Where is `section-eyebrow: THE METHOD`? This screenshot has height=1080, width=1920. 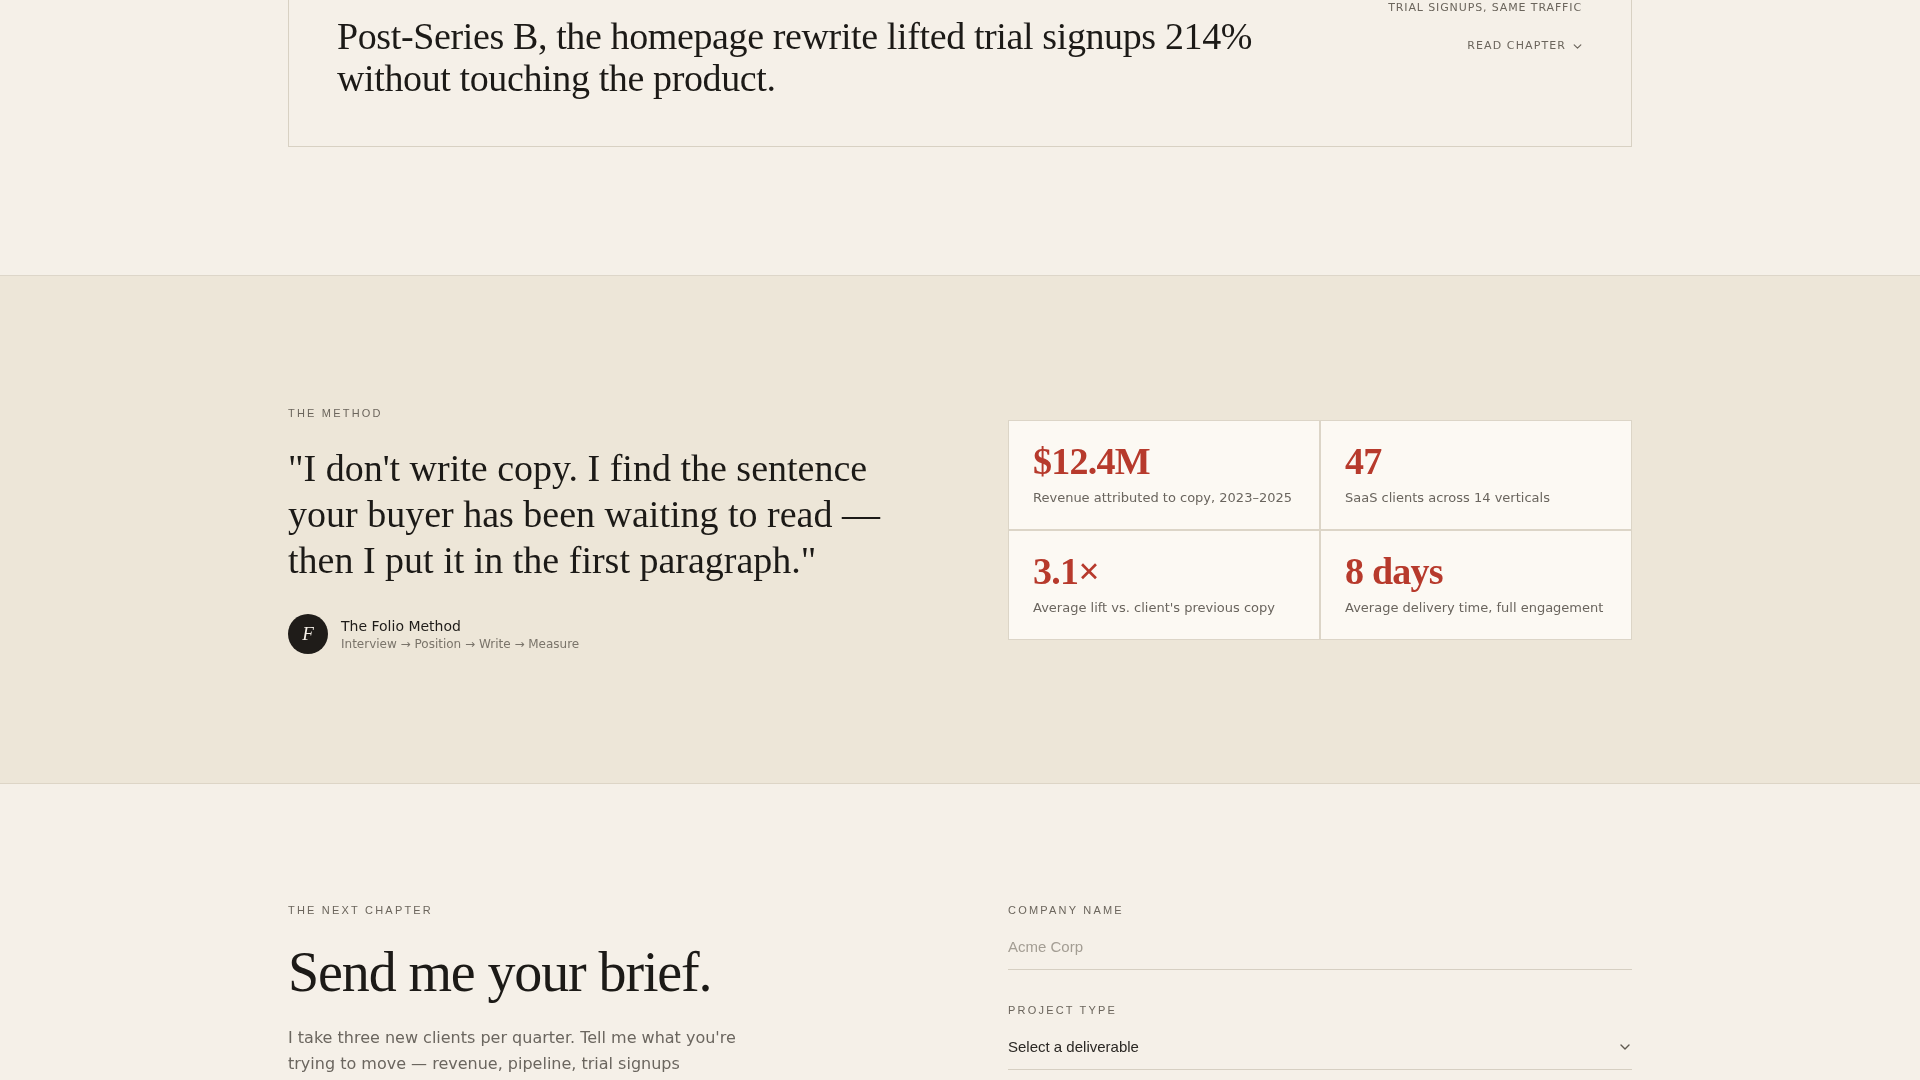 section-eyebrow: THE METHOD is located at coordinates (336, 413).